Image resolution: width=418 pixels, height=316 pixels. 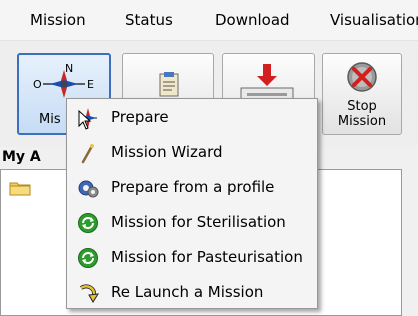 I want to click on menu-item-label: Prepare from a profile, so click(x=193, y=187).